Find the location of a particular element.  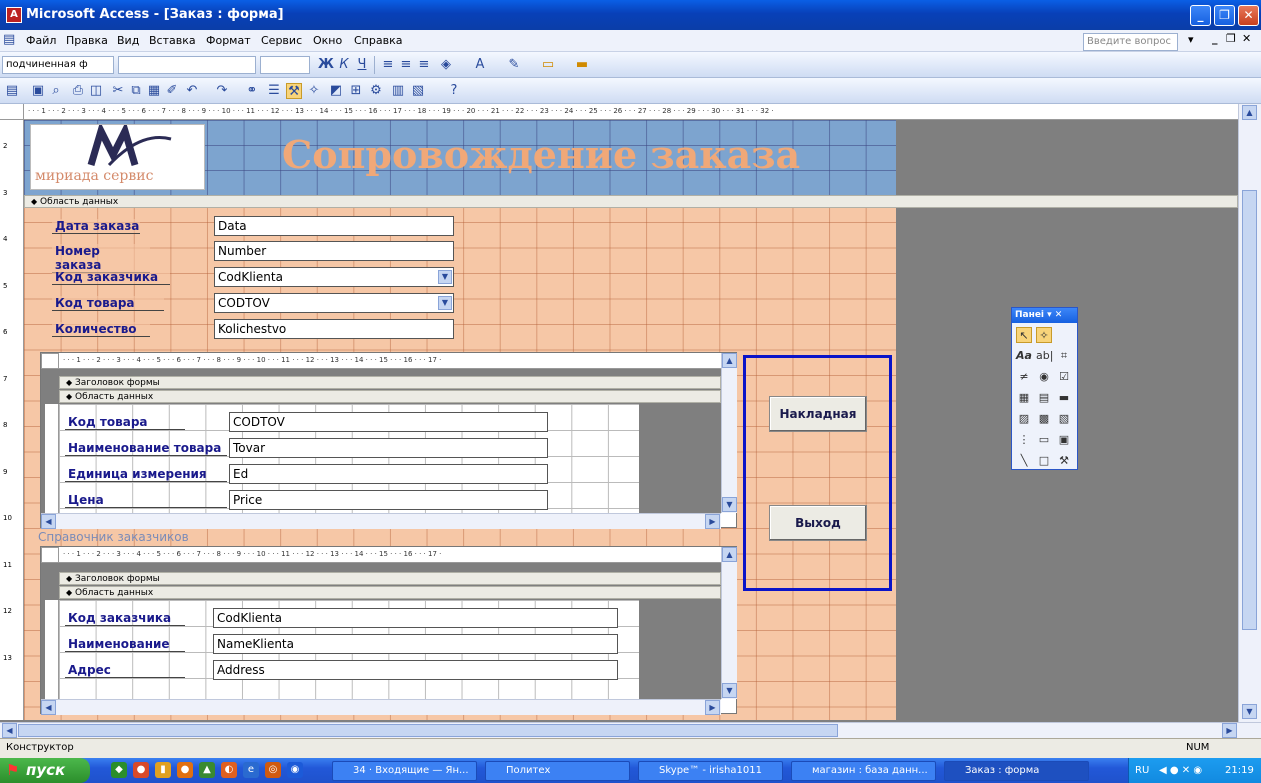

textbox-tool-icon: ab| is located at coordinates (1044, 356).